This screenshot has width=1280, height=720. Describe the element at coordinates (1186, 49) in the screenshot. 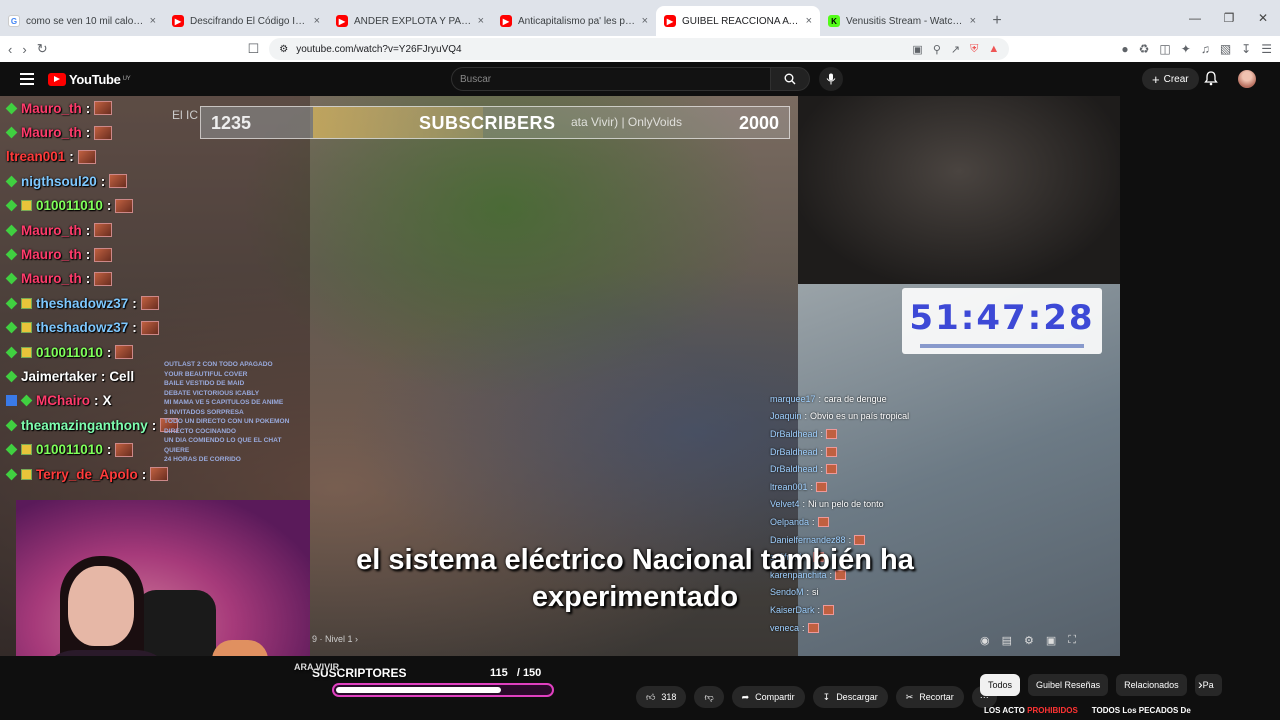

I see `sparkle-icon: ✦` at that location.